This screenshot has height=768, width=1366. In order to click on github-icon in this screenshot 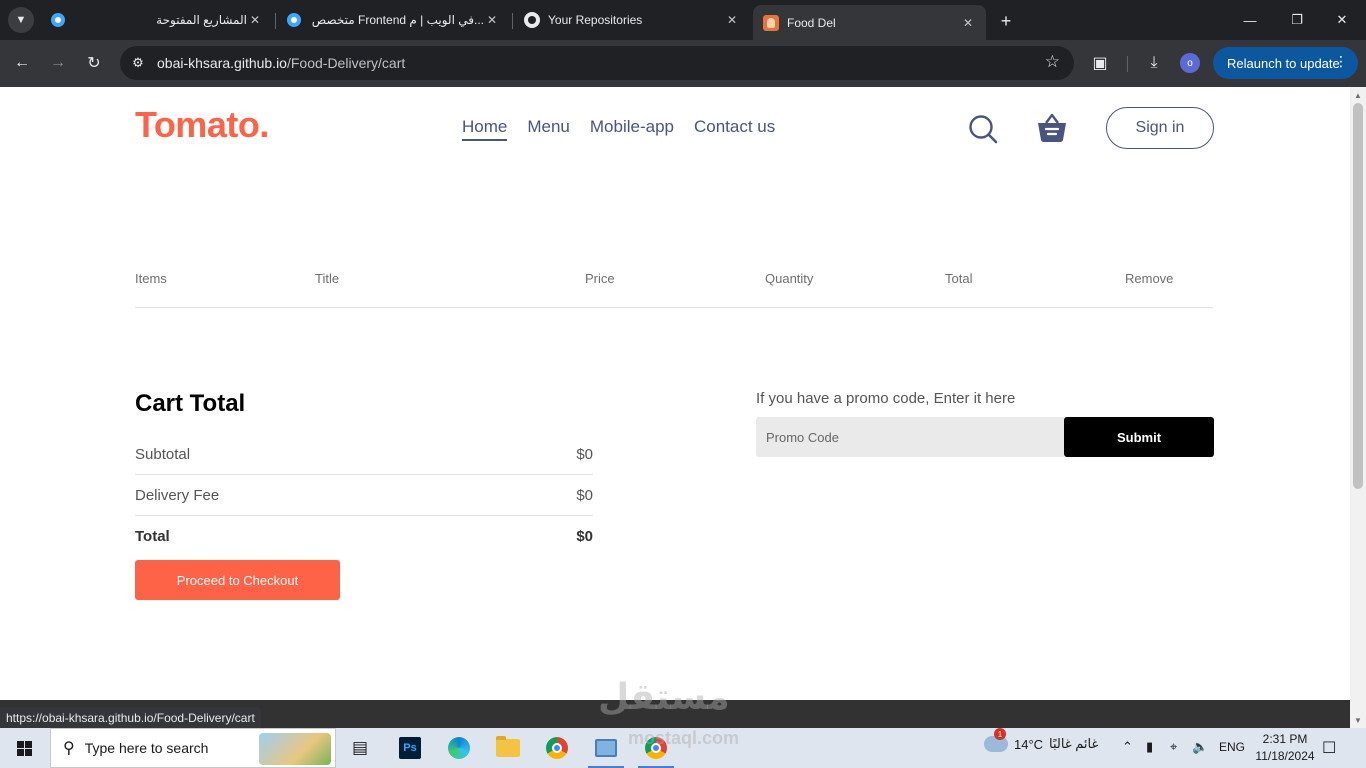, I will do `click(532, 20)`.